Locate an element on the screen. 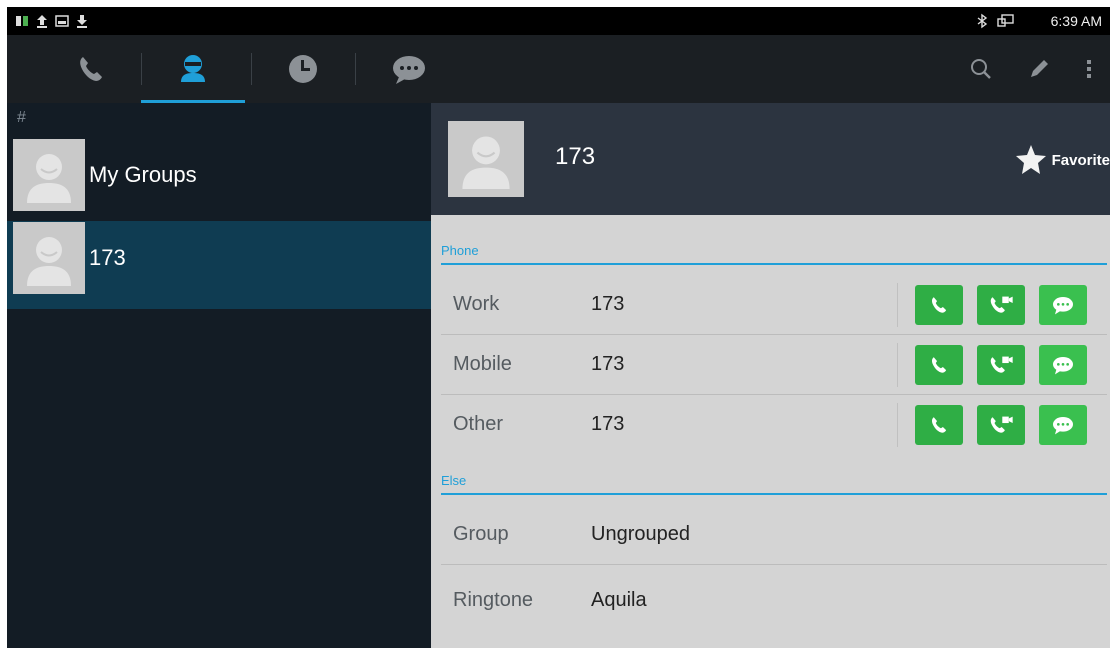  phone-label: Mobile is located at coordinates (482, 364).